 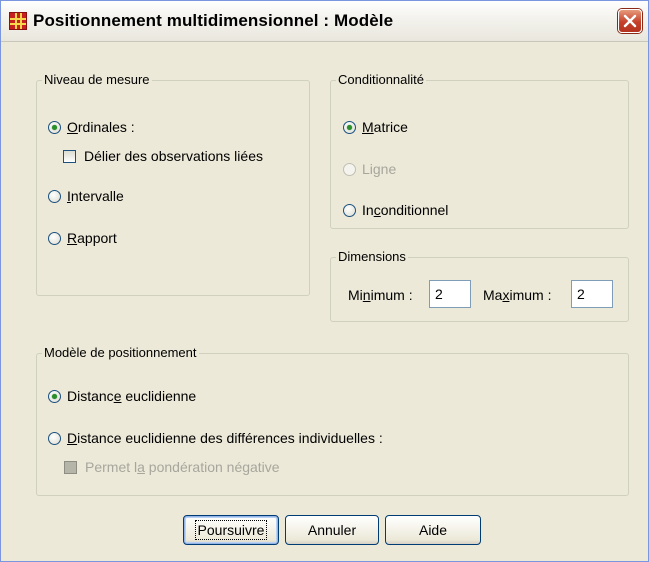 I want to click on continue-button-label: Poursuivre, so click(x=231, y=530).